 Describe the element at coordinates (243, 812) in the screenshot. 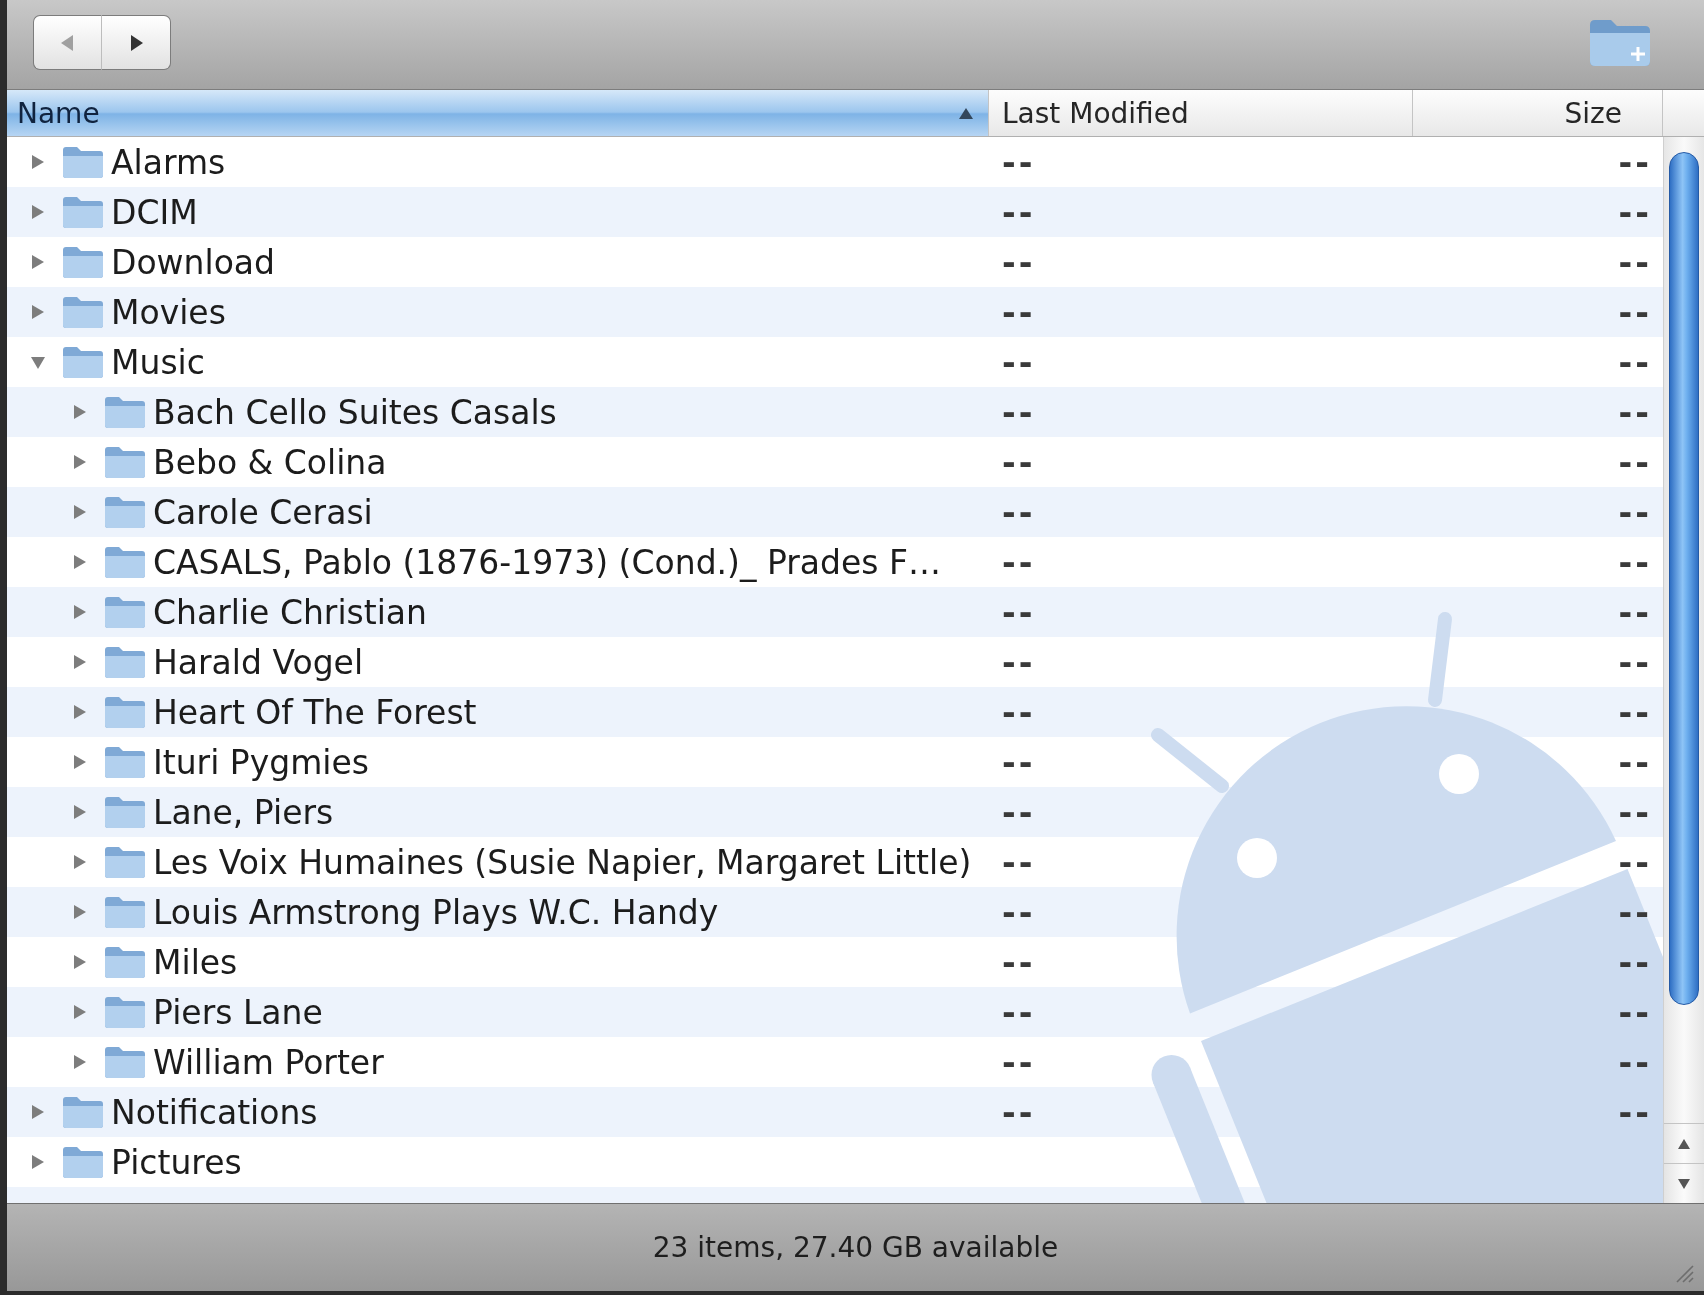

I see `folder-name: Lane, Piers` at that location.